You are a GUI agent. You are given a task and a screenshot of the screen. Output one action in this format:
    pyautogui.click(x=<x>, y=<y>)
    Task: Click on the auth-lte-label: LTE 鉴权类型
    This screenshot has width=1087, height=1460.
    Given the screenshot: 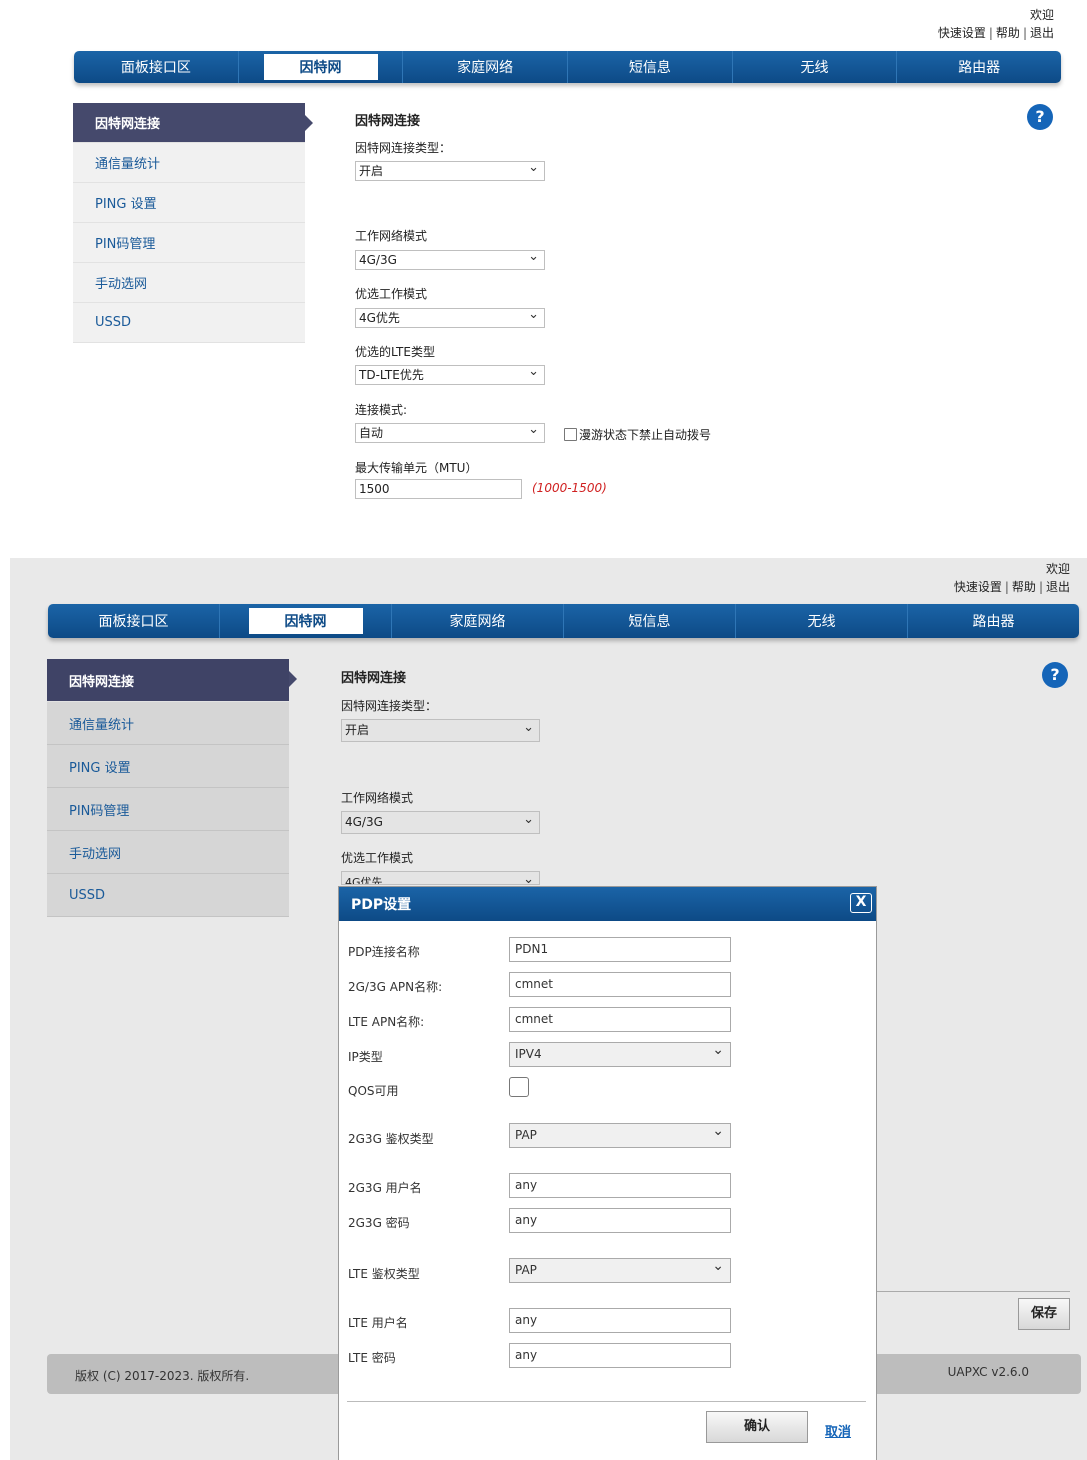 What is the action you would take?
    pyautogui.click(x=384, y=1274)
    